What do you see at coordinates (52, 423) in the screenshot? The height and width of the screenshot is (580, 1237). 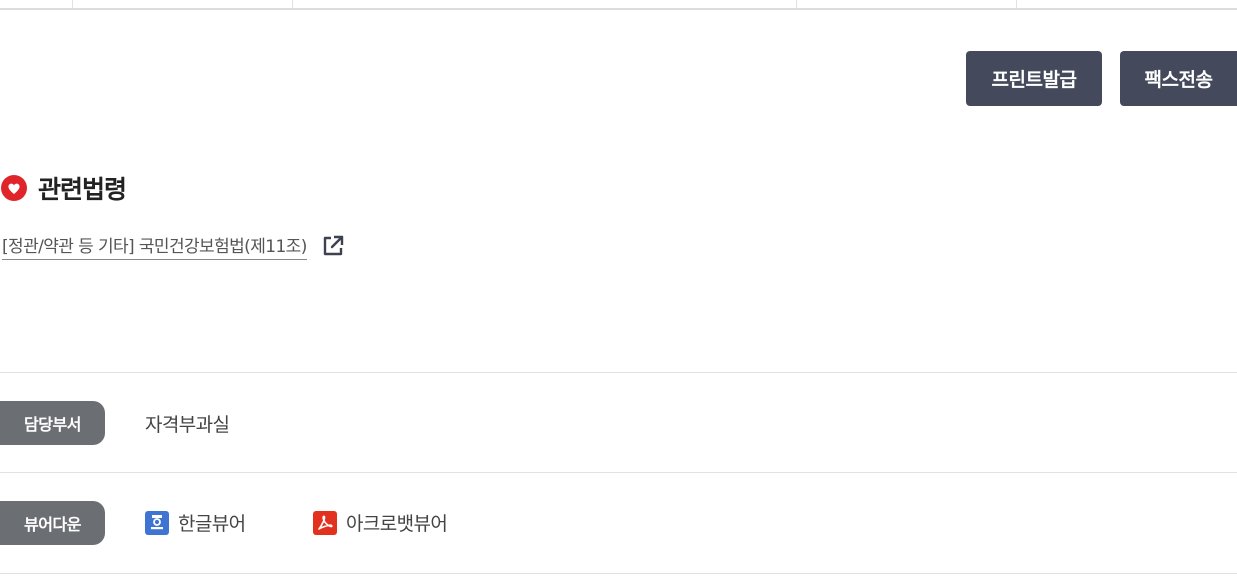 I see `department-label: 담당부서` at bounding box center [52, 423].